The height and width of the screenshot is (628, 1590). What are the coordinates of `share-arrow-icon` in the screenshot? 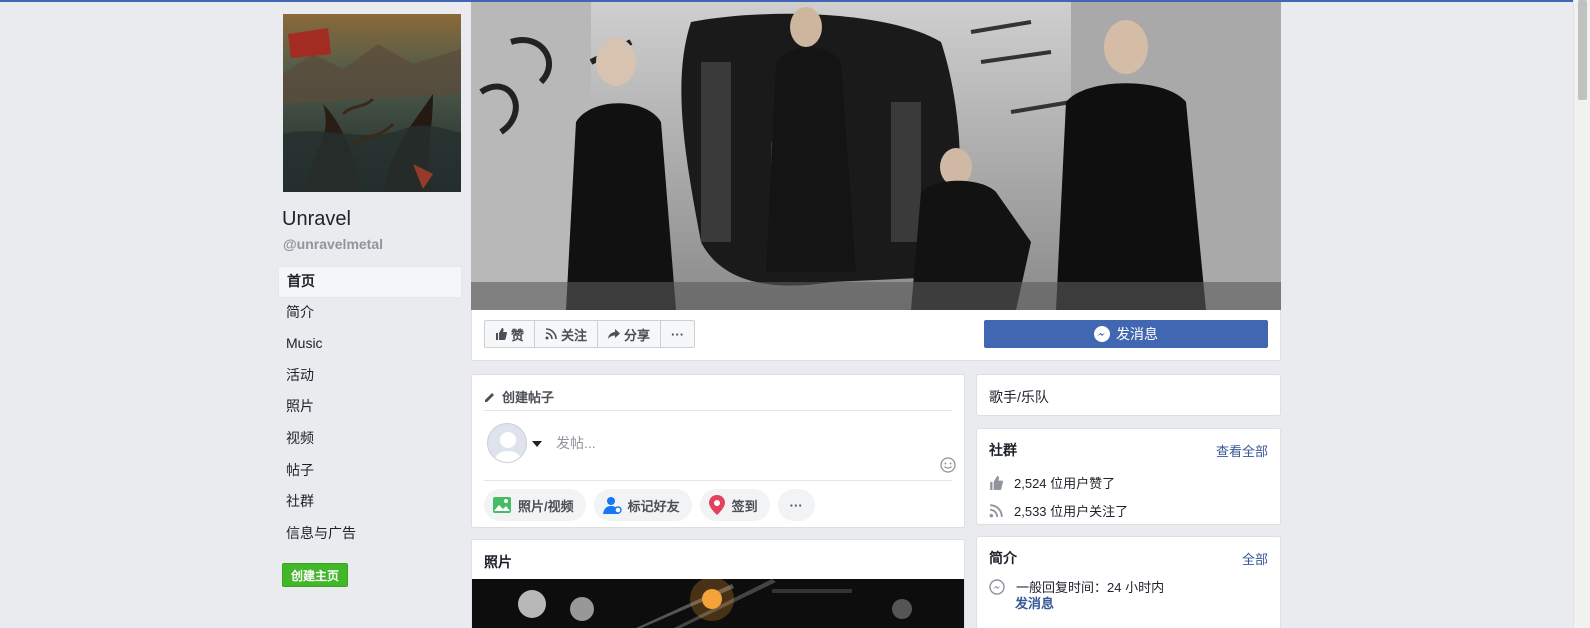 It's located at (614, 334).